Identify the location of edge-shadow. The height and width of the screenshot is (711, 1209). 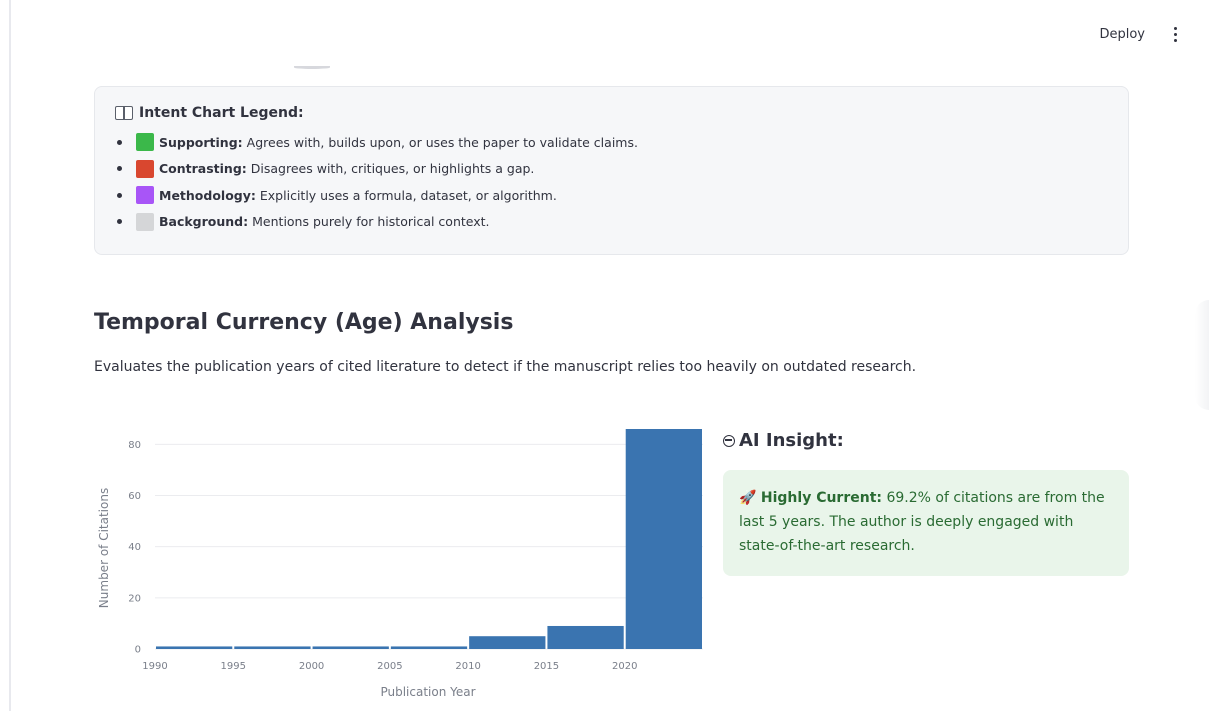
(1202, 355).